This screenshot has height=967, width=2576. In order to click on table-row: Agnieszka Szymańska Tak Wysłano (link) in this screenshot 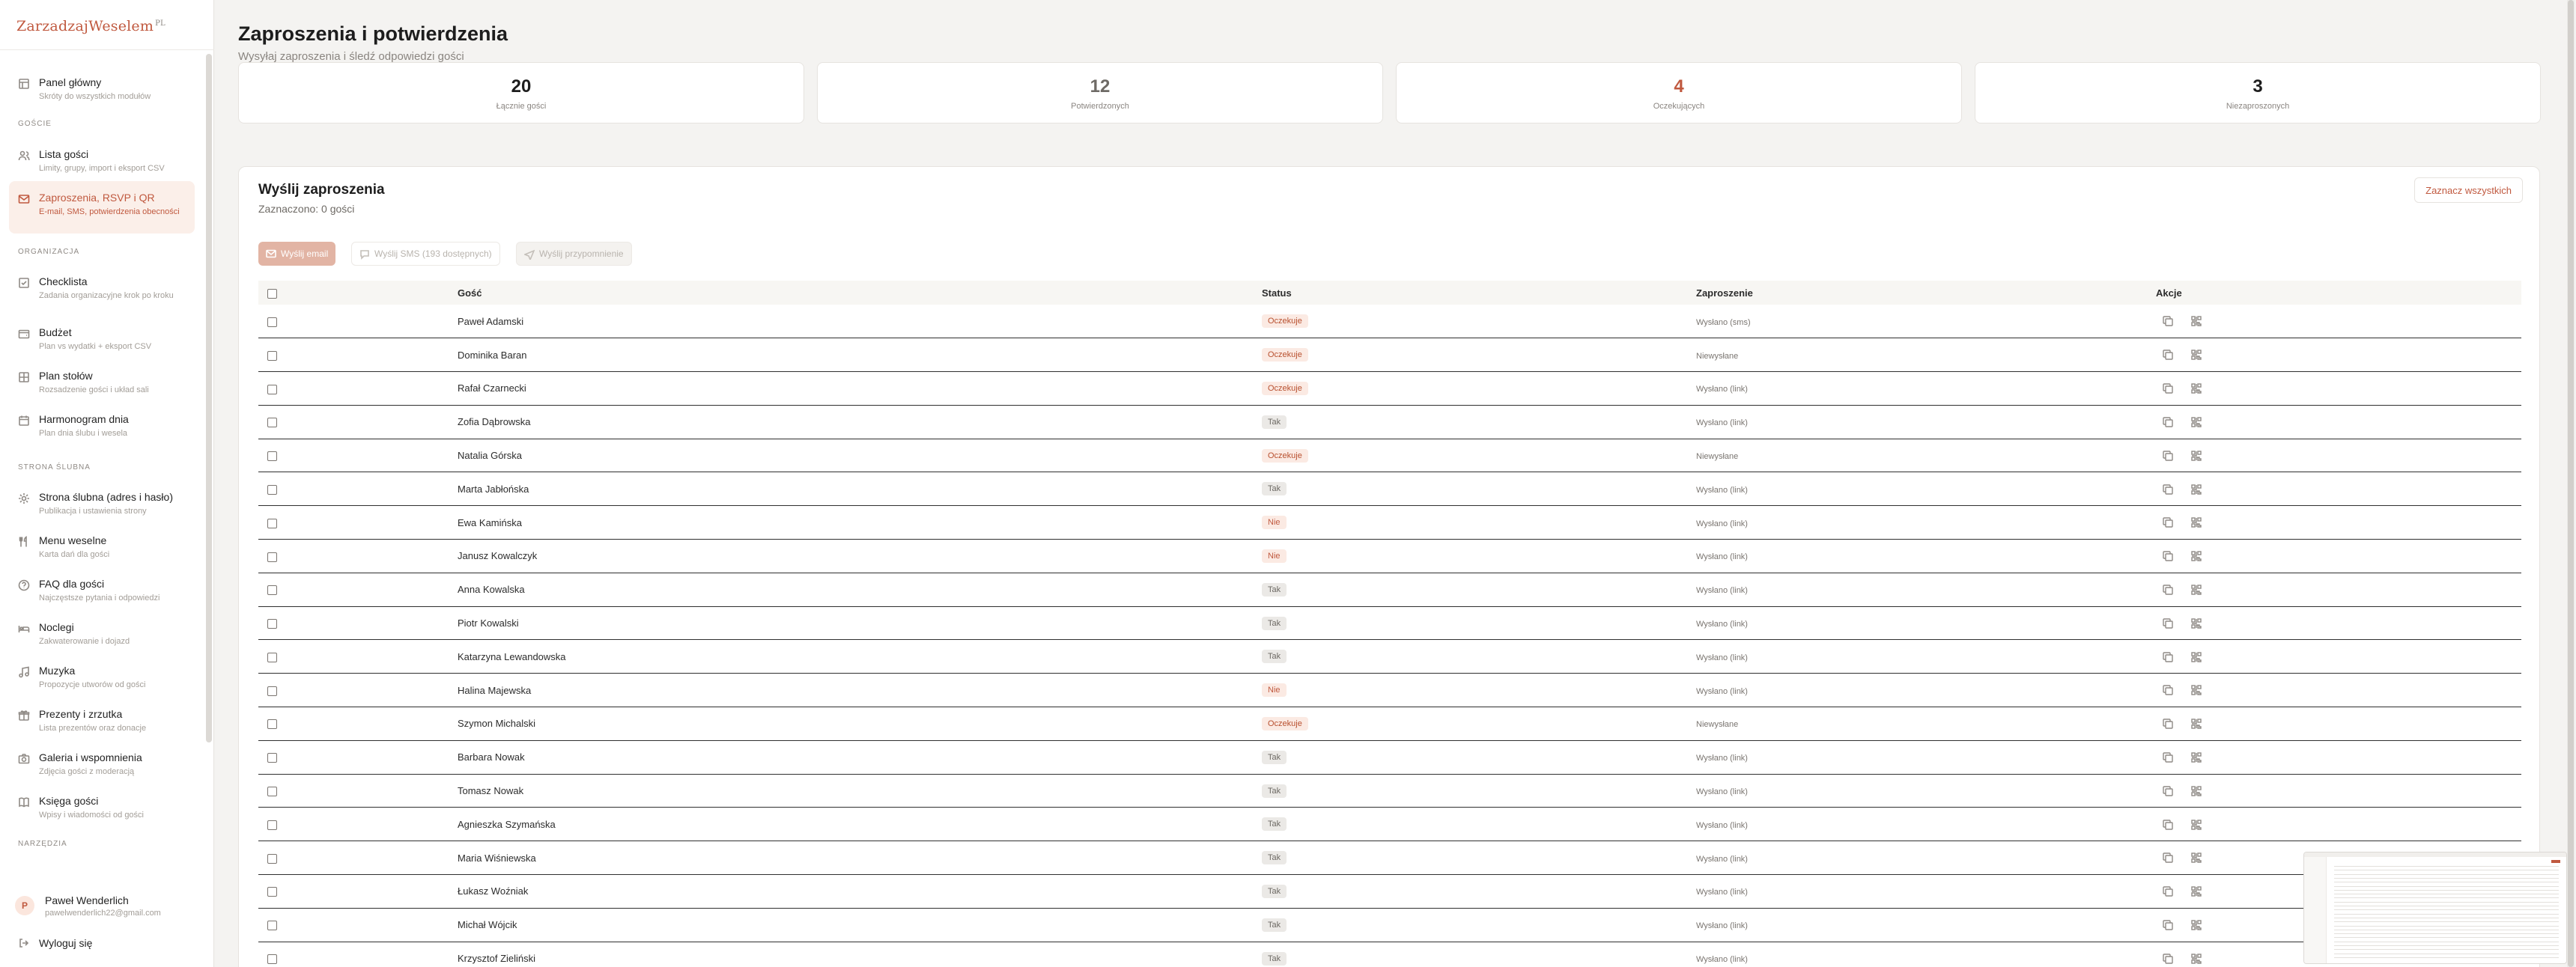, I will do `click(1389, 824)`.